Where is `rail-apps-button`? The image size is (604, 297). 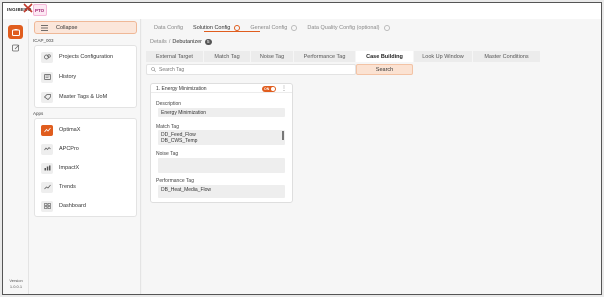 rail-apps-button is located at coordinates (15, 32).